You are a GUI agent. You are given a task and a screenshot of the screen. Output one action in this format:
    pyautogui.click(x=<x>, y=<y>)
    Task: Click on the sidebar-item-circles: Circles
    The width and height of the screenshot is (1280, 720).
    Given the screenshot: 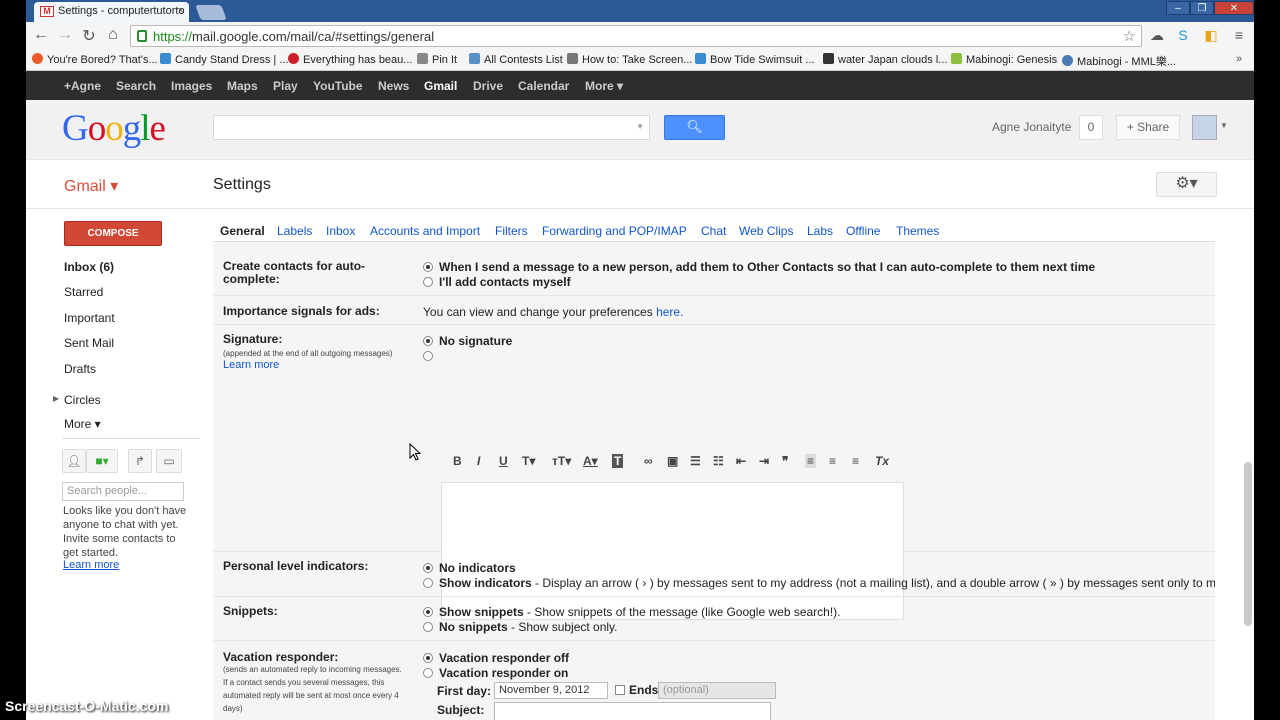 What is the action you would take?
    pyautogui.click(x=82, y=400)
    